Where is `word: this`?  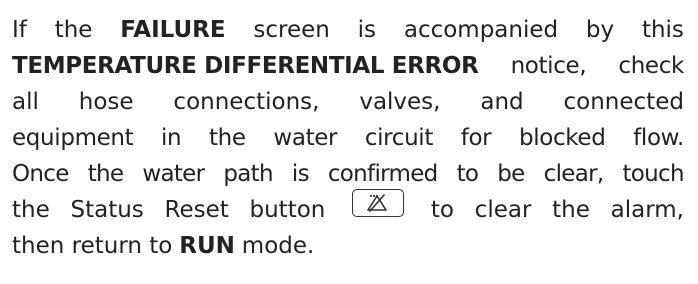
word: this is located at coordinates (662, 30).